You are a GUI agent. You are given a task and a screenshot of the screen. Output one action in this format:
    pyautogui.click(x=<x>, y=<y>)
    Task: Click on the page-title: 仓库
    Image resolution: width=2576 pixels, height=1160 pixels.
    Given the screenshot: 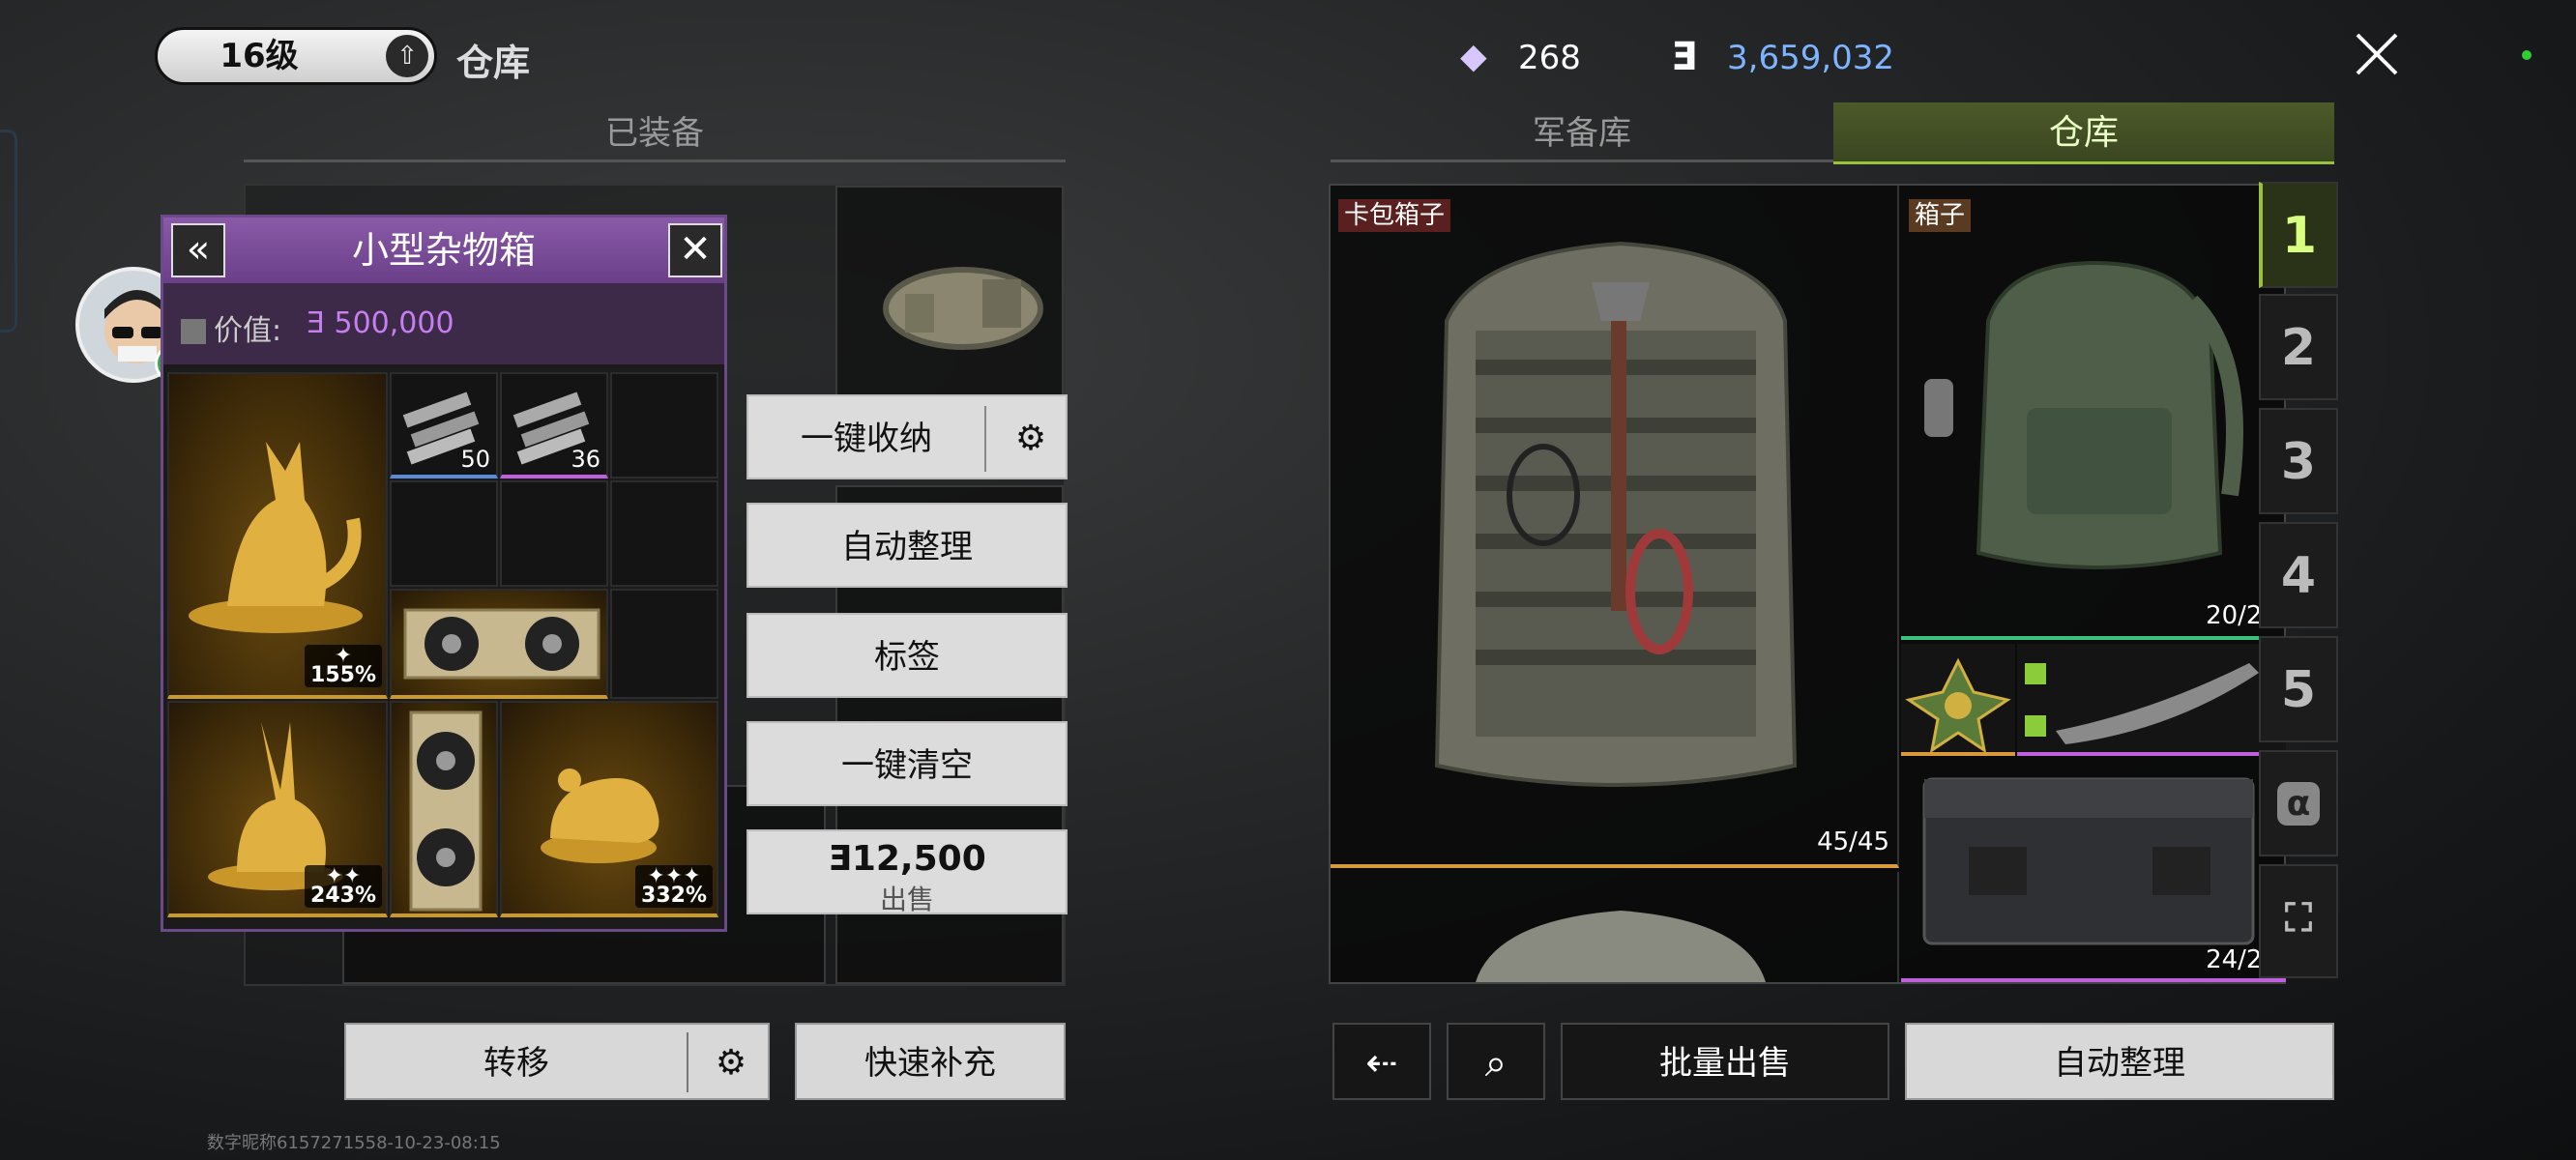 What is the action you would take?
    pyautogui.click(x=493, y=63)
    